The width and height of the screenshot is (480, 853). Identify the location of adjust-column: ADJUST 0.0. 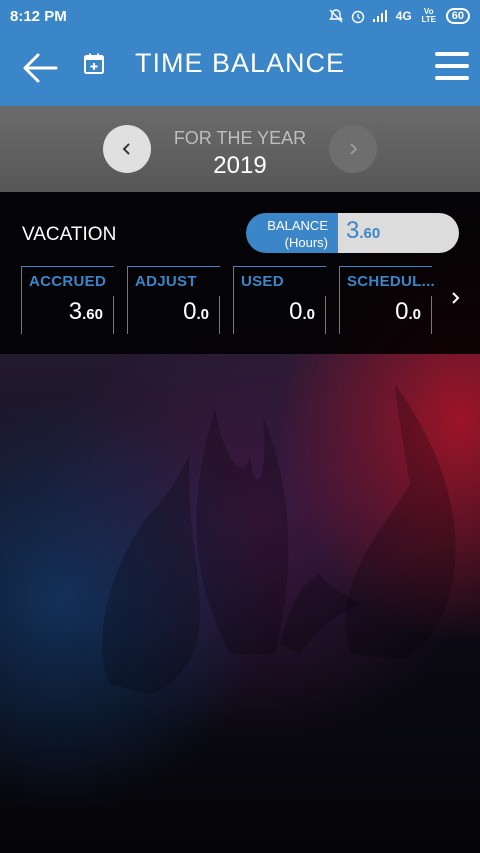
(173, 300).